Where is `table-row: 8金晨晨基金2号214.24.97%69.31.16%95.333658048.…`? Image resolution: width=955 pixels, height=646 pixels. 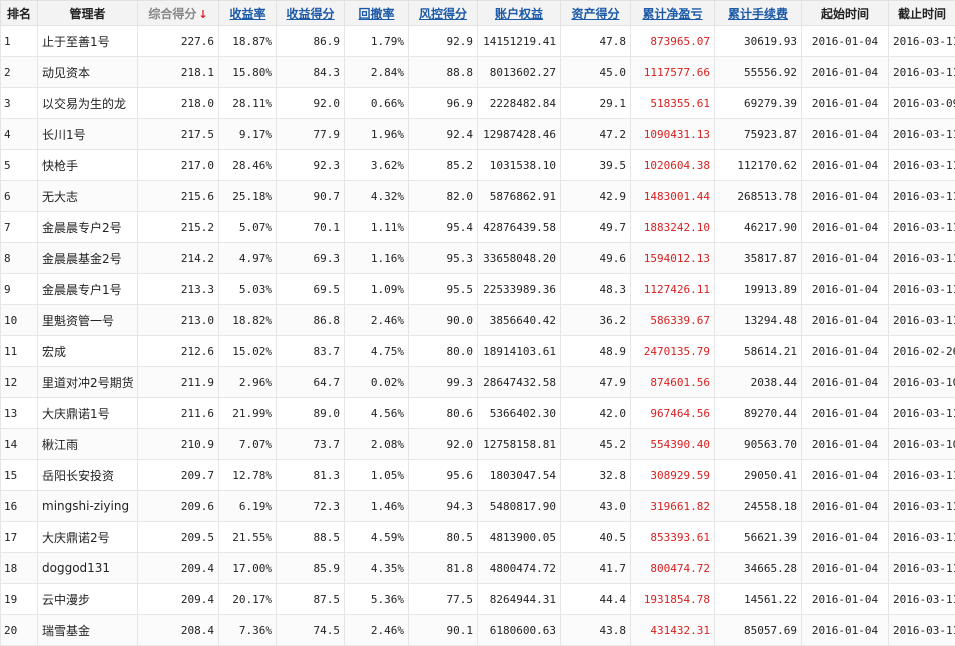
table-row: 8金晨晨基金2号214.24.97%69.31.16%95.333658048.… is located at coordinates (478, 258).